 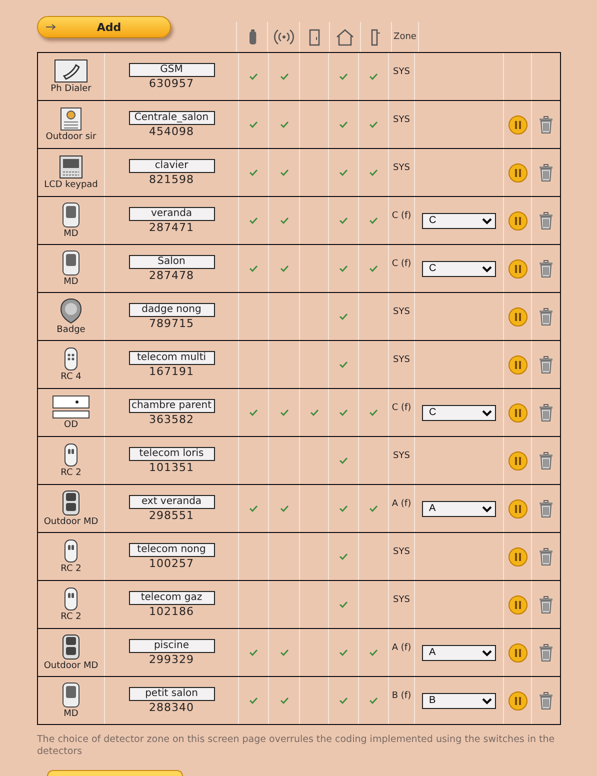 I want to click on device-type: Outdoor sir, so click(x=71, y=137).